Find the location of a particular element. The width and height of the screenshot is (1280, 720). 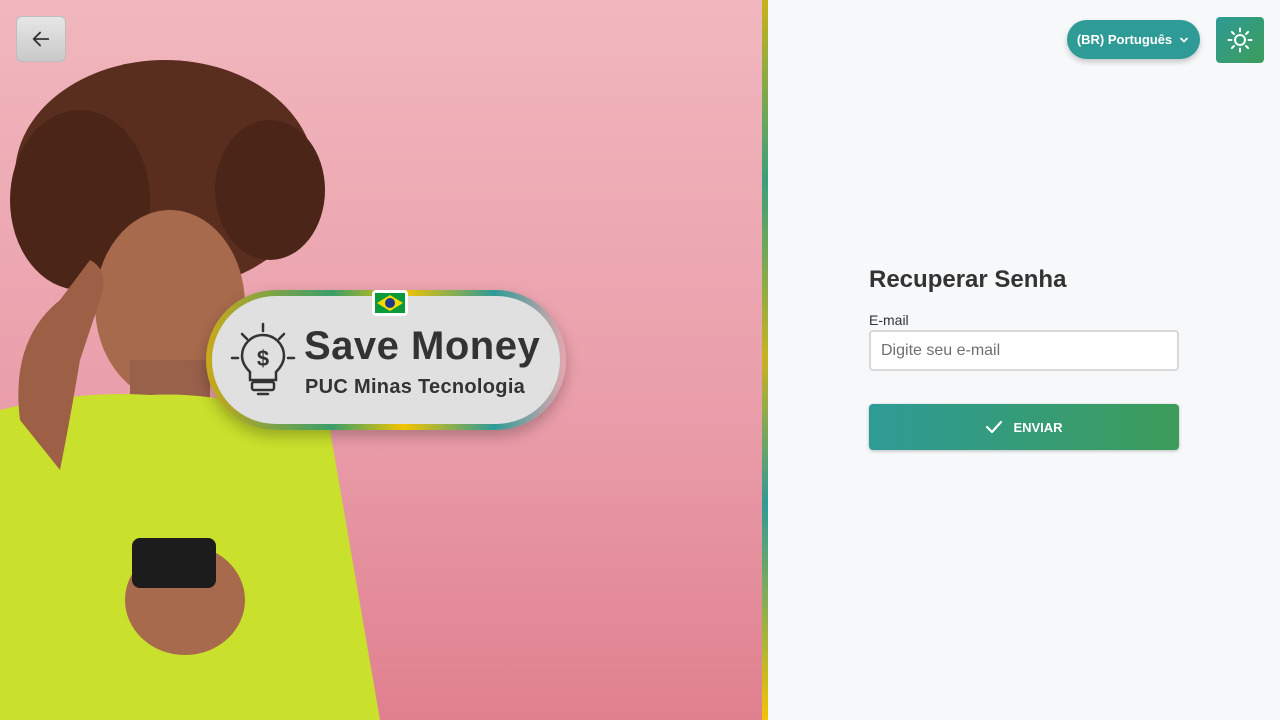

theme-toggle-button is located at coordinates (1240, 40).